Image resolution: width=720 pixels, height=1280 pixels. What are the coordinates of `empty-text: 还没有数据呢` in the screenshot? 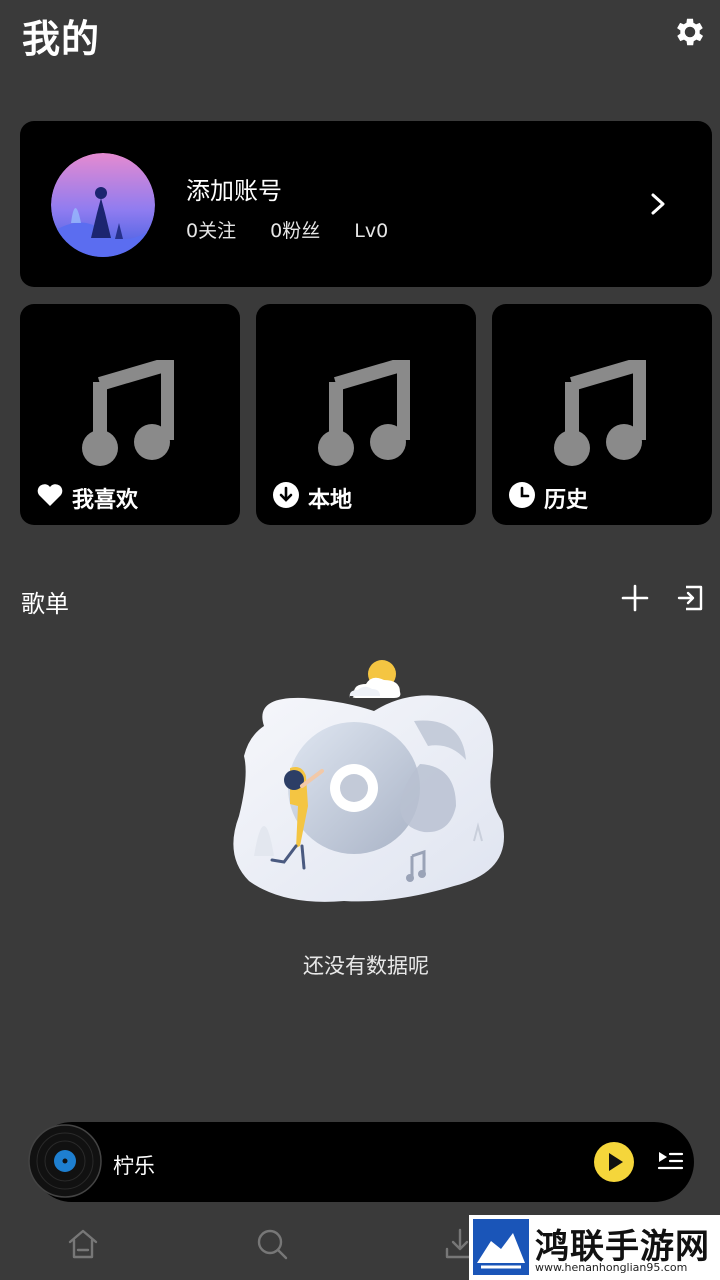 It's located at (366, 966).